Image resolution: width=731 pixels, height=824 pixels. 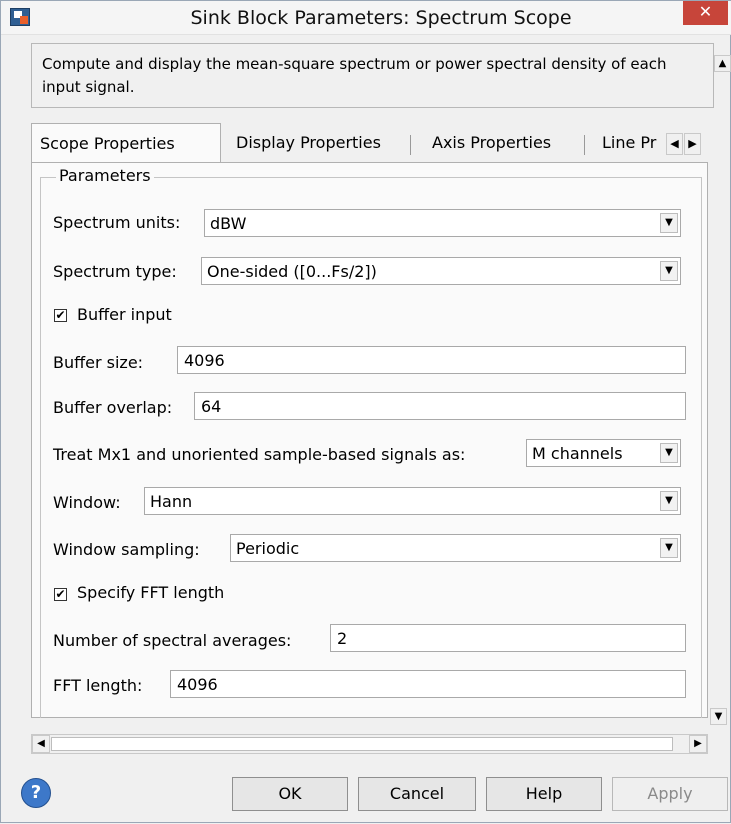 I want to click on scrollbar-thumb, so click(x=362, y=744).